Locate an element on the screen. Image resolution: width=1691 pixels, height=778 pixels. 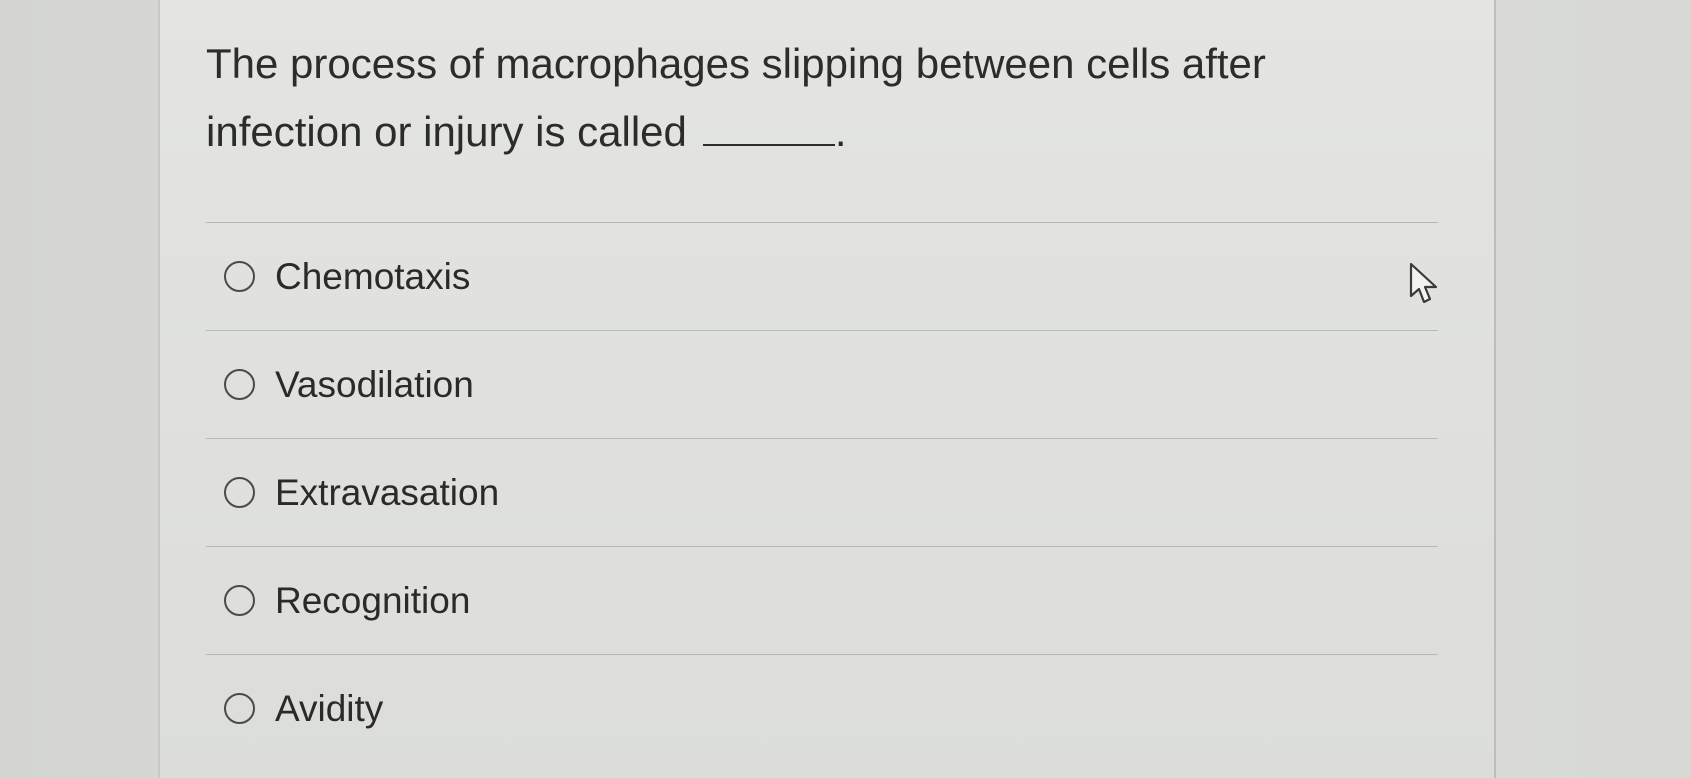
option-vasodilation: Vasodilation is located at coordinates (822, 384).